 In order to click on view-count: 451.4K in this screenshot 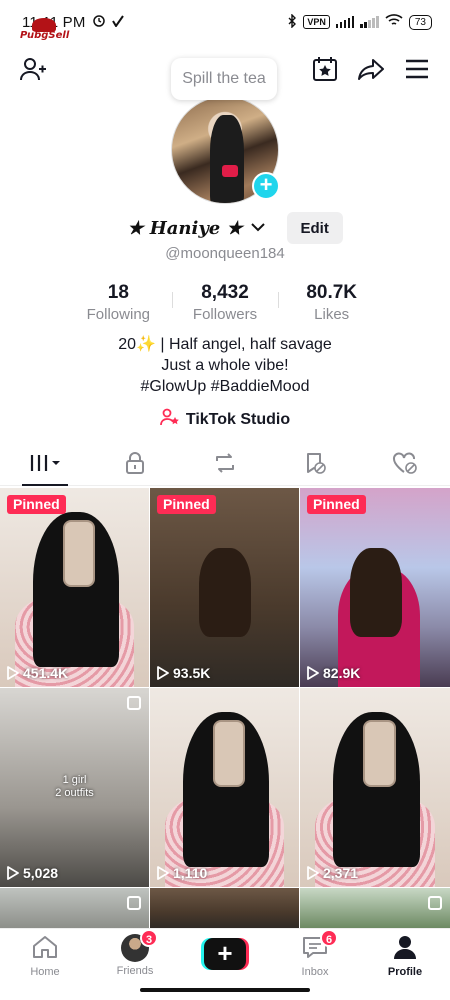, I will do `click(37, 673)`.